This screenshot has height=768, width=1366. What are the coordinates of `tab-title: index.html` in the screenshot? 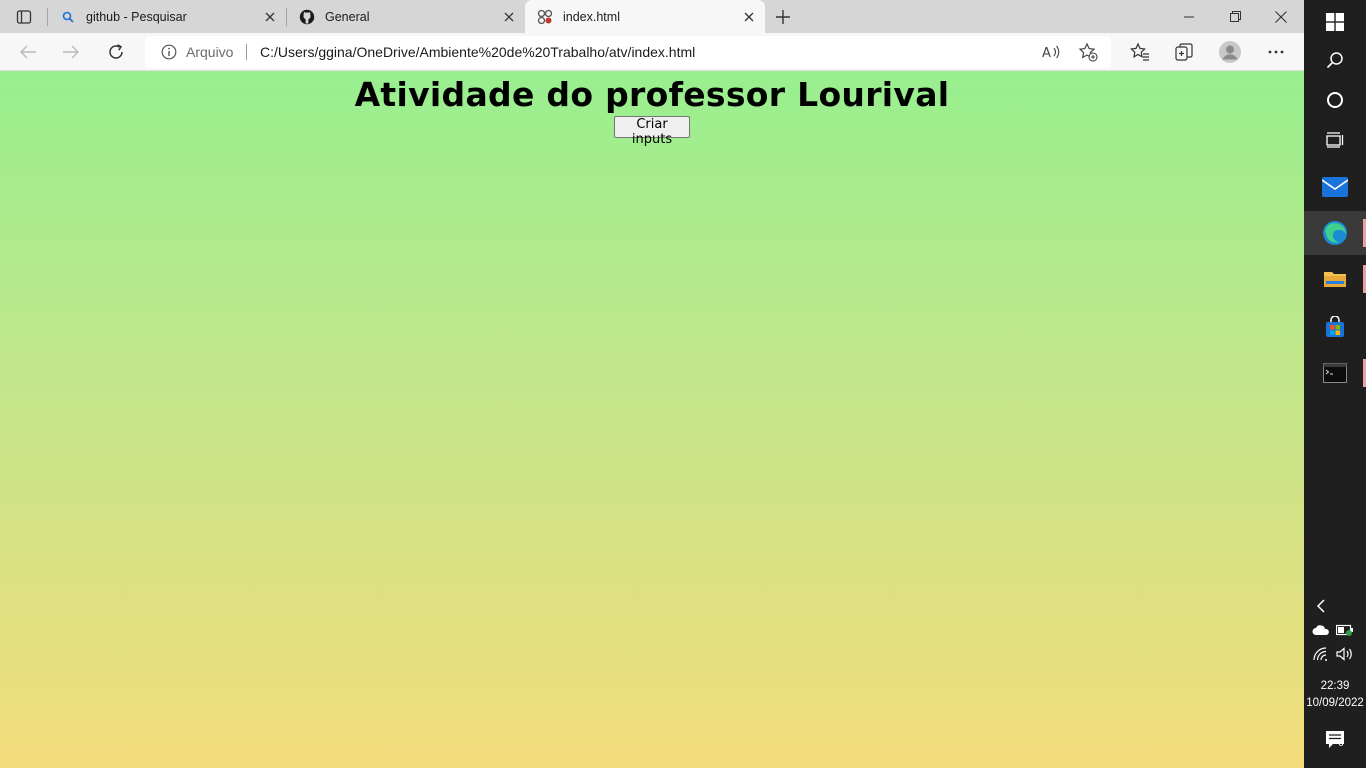 It's located at (591, 16).